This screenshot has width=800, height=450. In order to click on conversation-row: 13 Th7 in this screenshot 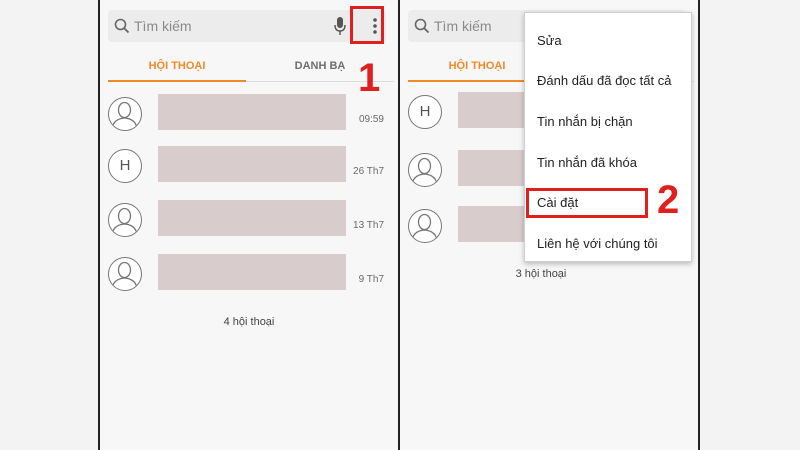, I will do `click(249, 220)`.